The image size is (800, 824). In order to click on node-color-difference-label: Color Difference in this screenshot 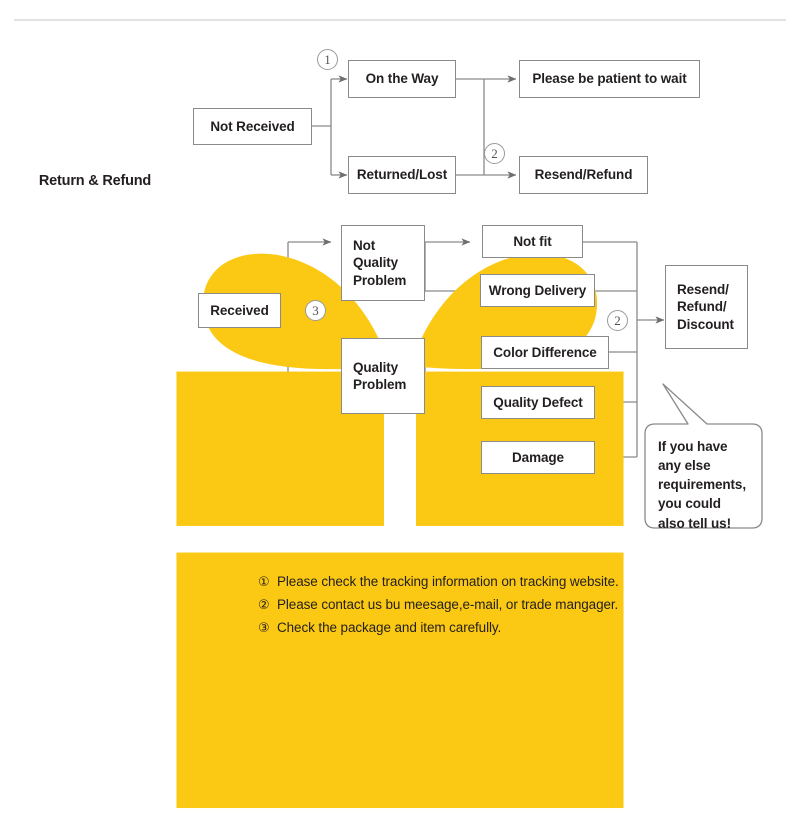, I will do `click(545, 352)`.